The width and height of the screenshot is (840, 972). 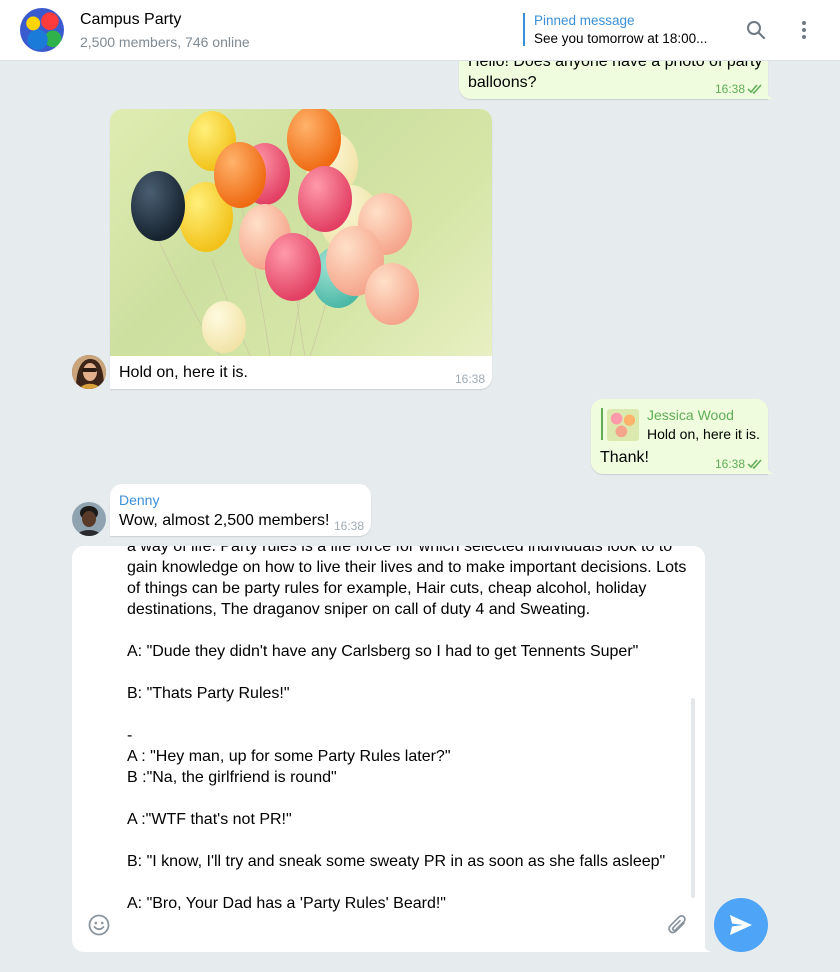 I want to click on paperclip-icon, so click(x=677, y=924).